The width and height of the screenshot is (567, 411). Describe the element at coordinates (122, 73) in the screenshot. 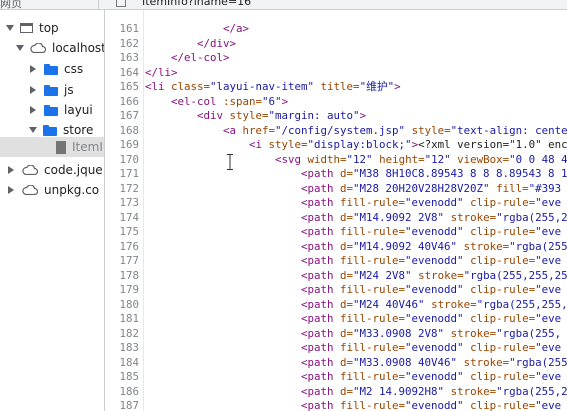

I see `line-number: 164` at that location.